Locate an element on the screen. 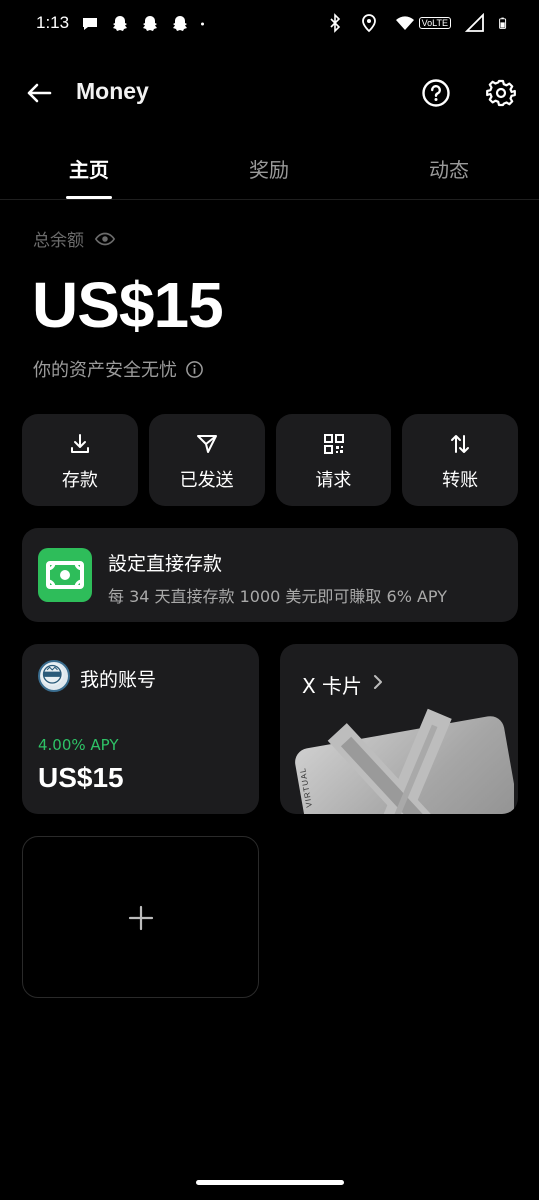 This screenshot has width=539, height=1200. account-title: 我的账号 is located at coordinates (118, 680).